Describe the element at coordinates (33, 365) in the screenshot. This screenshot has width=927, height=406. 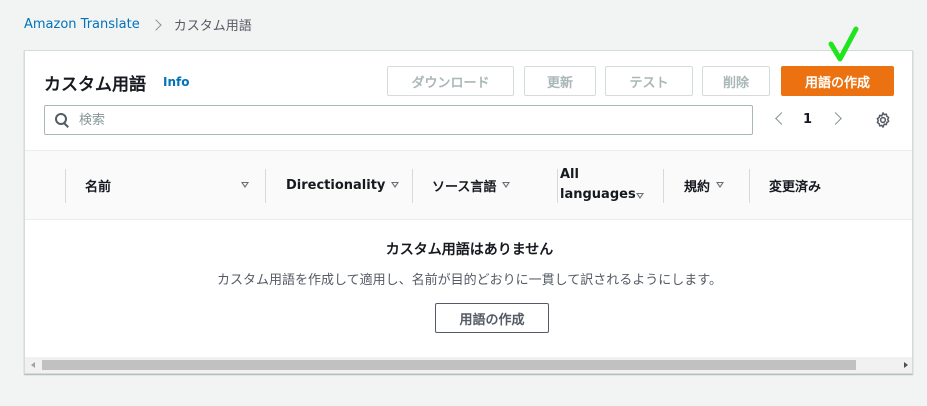
I see `scroll-left-arrow-icon` at that location.